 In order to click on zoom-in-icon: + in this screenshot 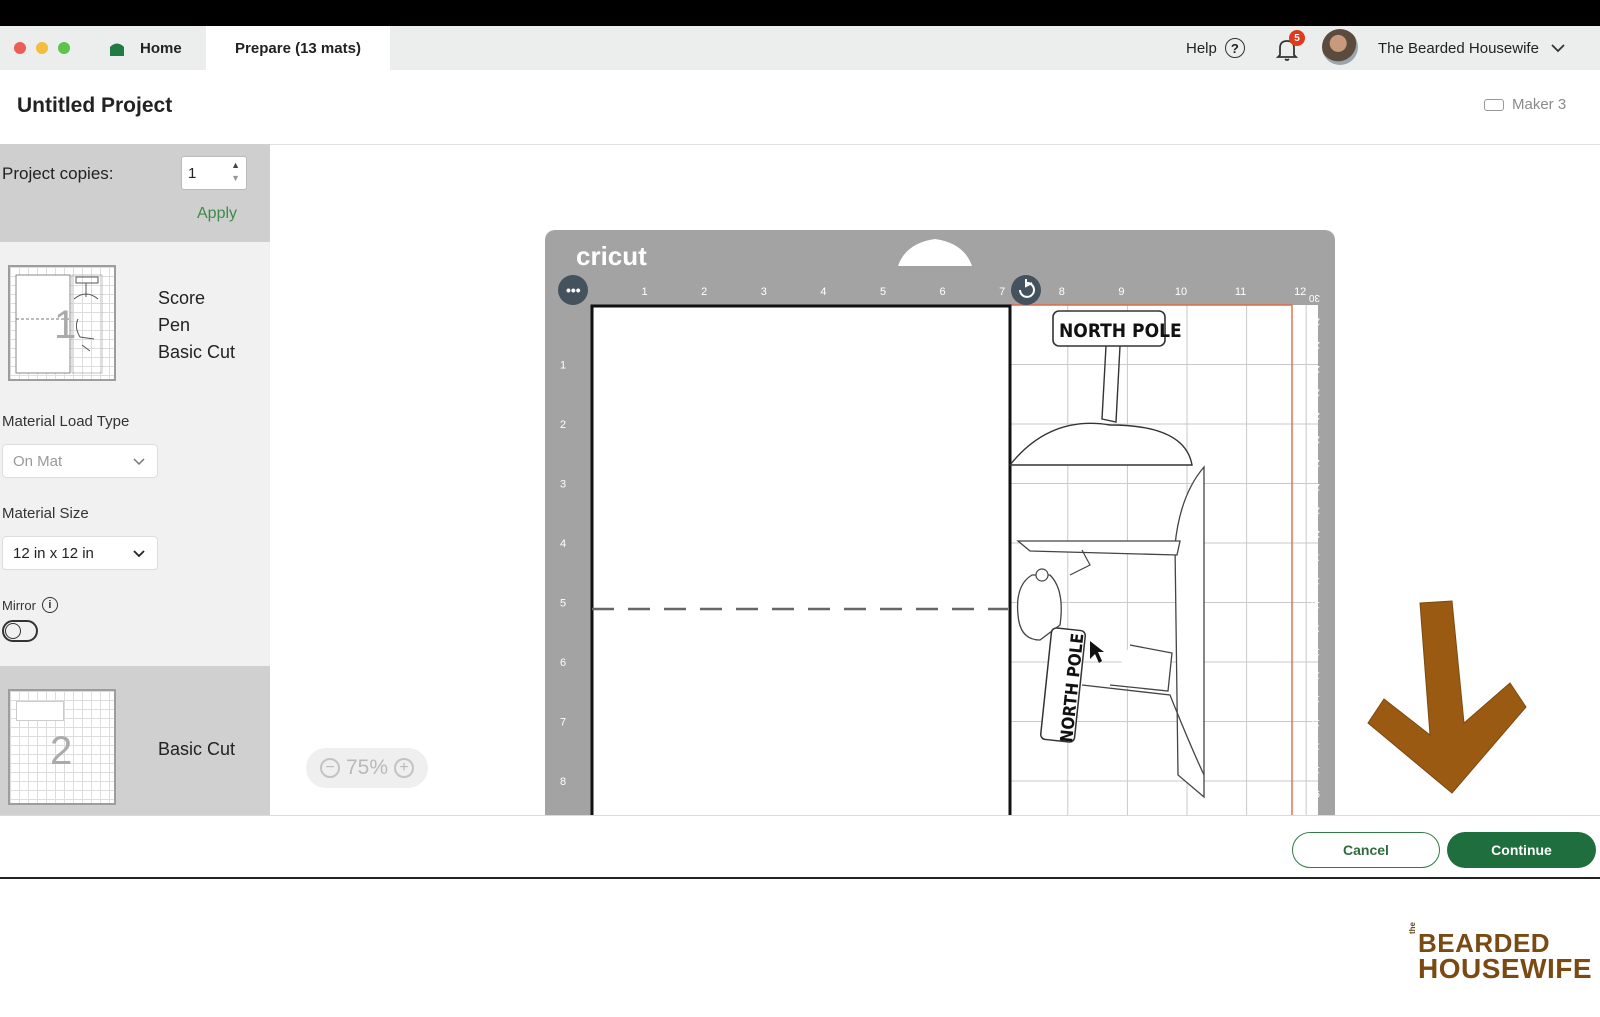, I will do `click(404, 768)`.